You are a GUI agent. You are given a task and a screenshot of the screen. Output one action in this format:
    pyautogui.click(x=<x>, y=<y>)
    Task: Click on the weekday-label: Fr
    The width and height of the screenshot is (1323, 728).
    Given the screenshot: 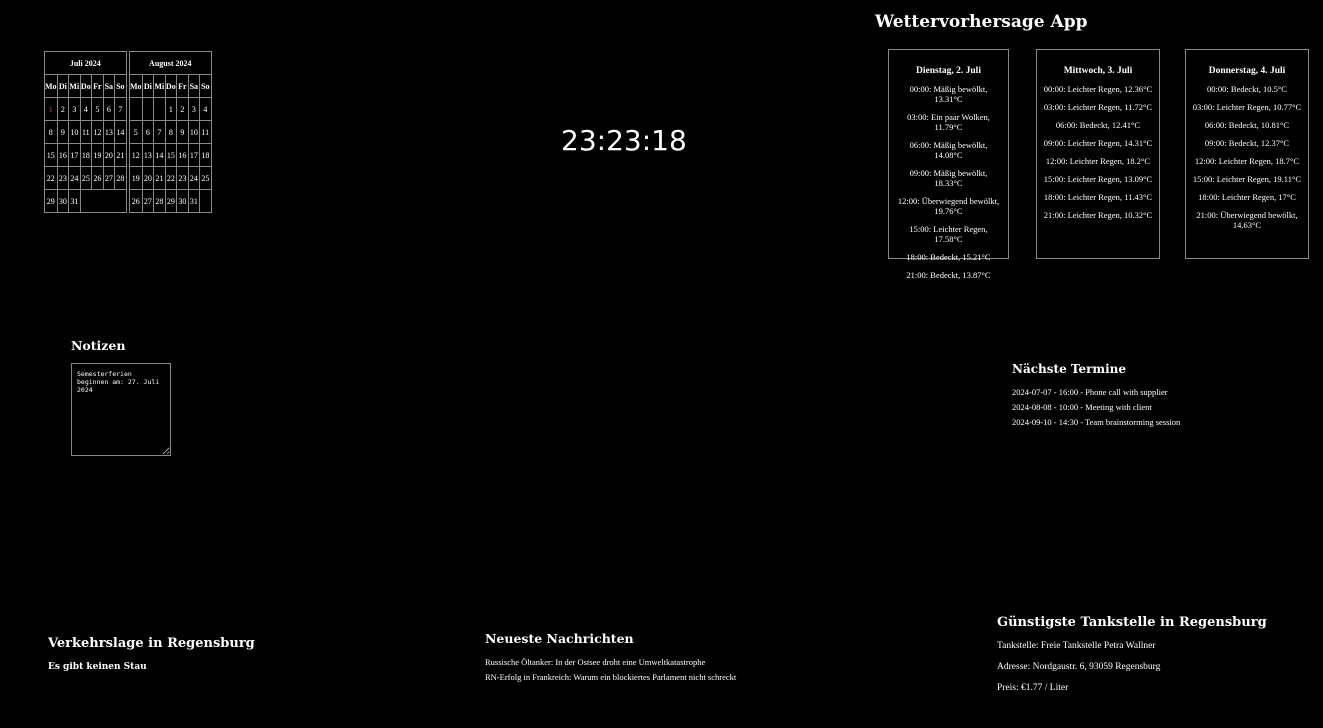 What is the action you would take?
    pyautogui.click(x=182, y=86)
    